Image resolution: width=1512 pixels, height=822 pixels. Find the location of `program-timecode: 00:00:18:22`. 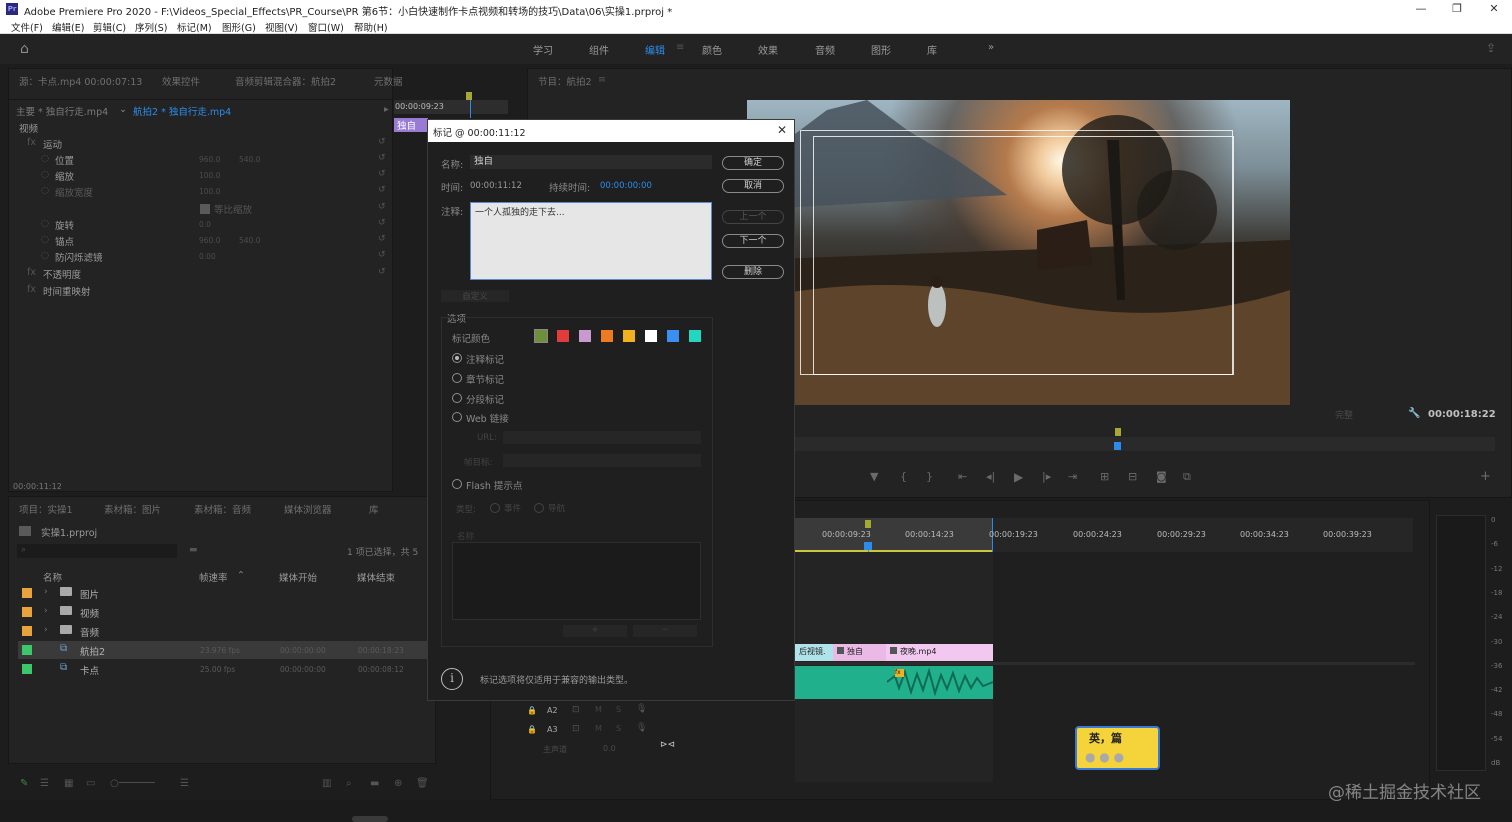

program-timecode: 00:00:18:22 is located at coordinates (1462, 414).